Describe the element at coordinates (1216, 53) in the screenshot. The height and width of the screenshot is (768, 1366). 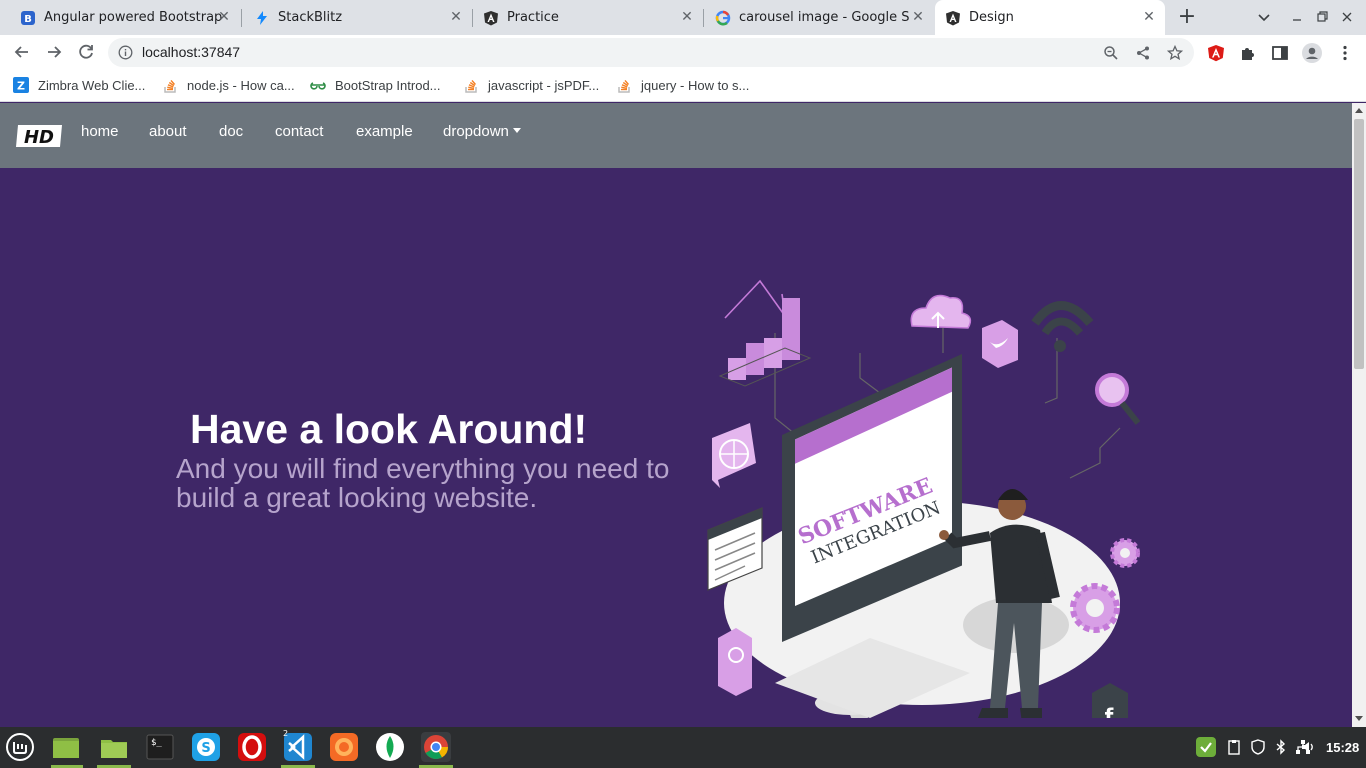
I see `angular-devtools-icon` at that location.